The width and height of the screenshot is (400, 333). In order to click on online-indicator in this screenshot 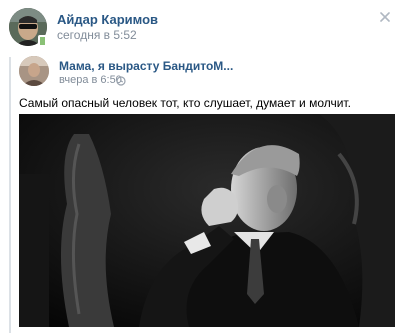, I will do `click(42, 41)`.